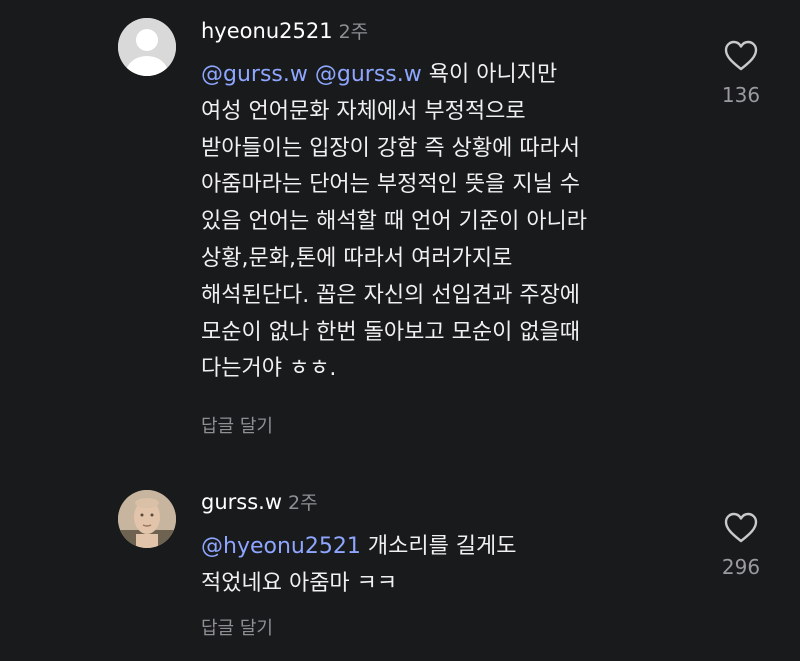  Describe the element at coordinates (281, 546) in the screenshot. I see `mention-link: @hyeonu2521` at that location.